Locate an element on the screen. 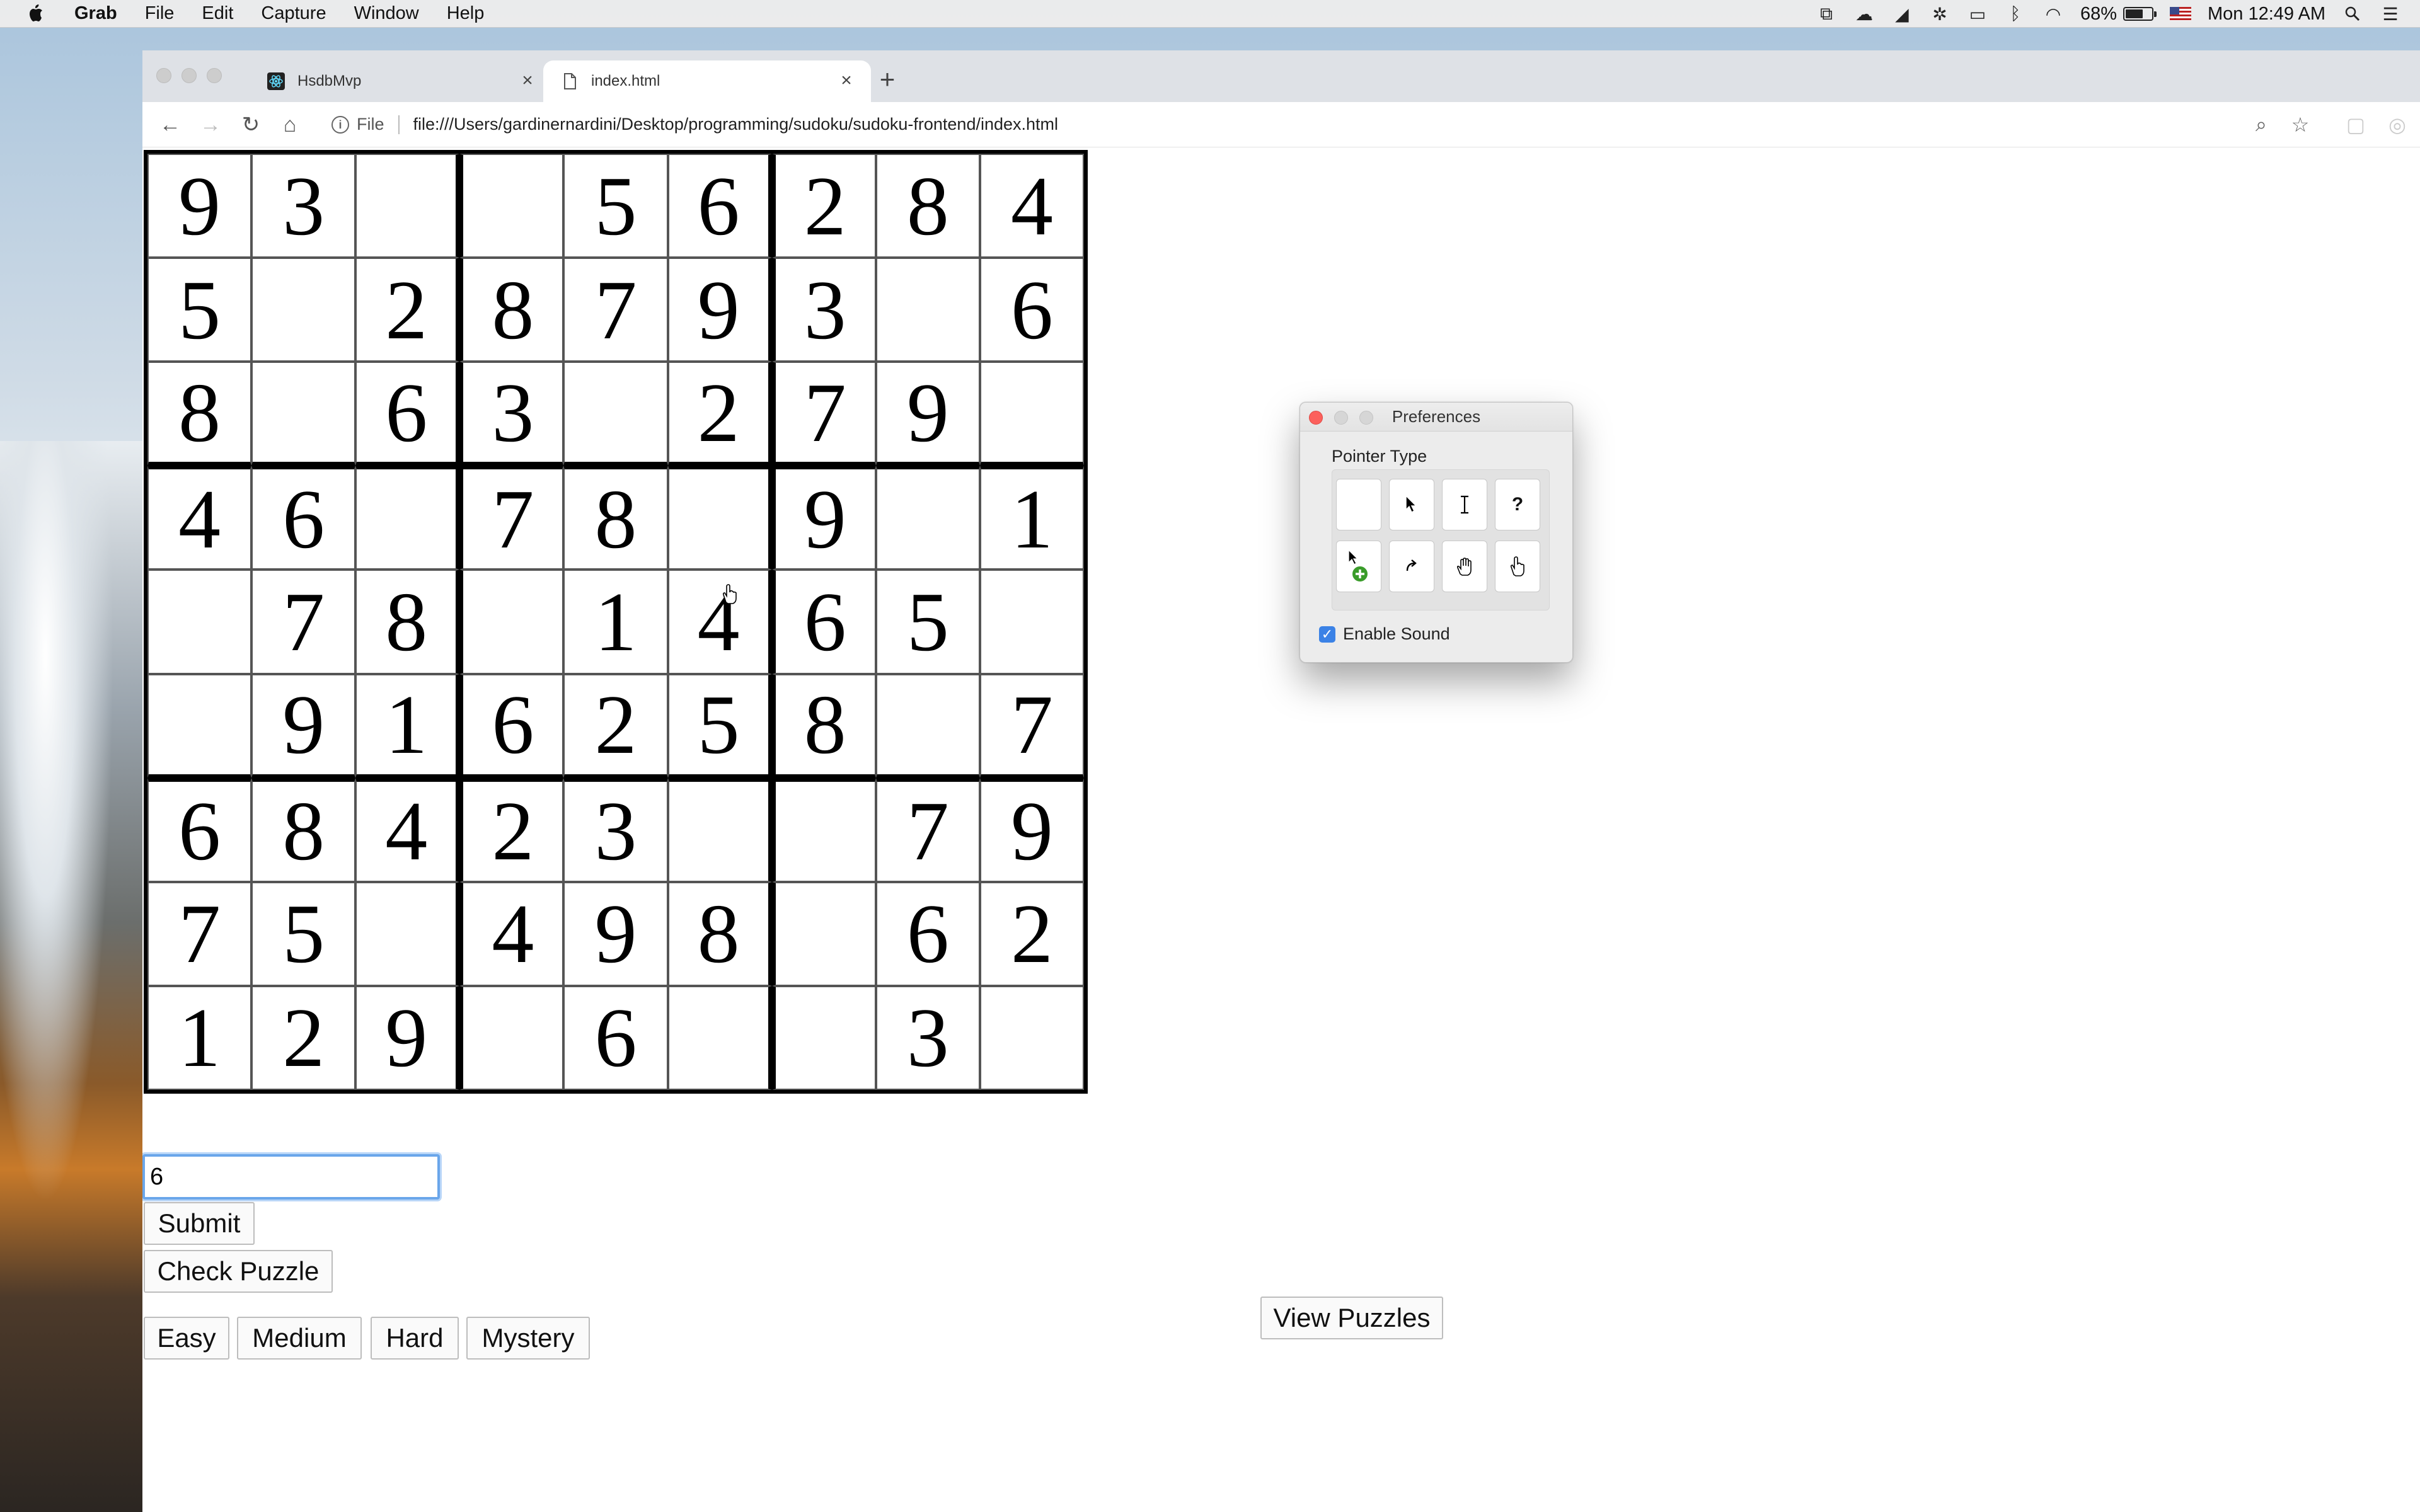 This screenshot has width=2420, height=1512. menu-help: Help is located at coordinates (466, 13).